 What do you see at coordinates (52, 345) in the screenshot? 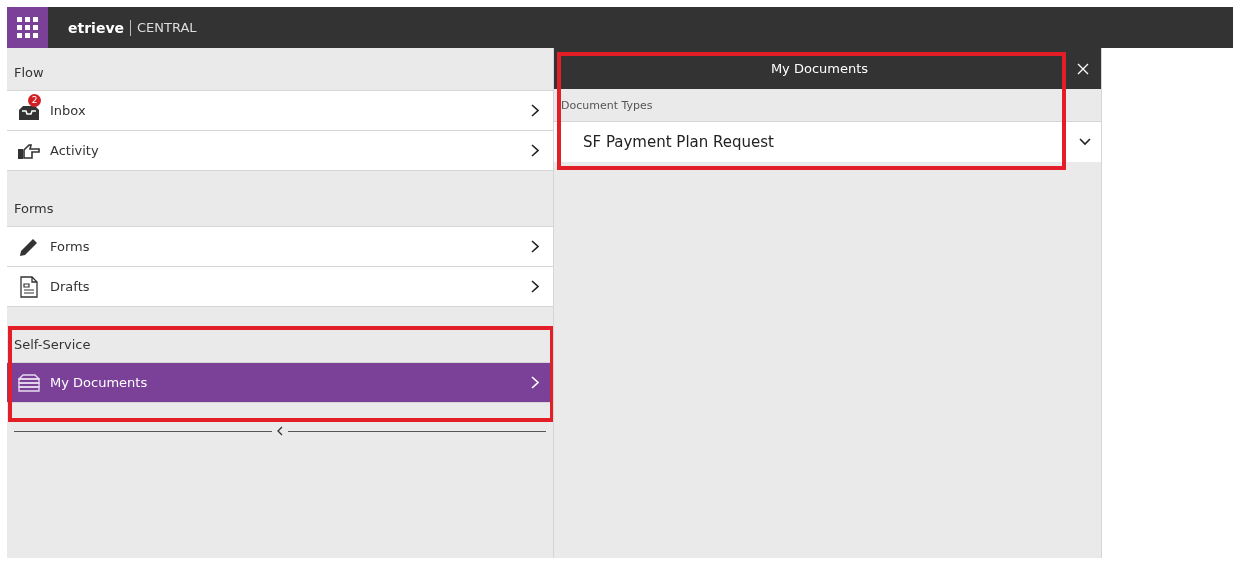
I see `section-heading: Self-Service` at bounding box center [52, 345].